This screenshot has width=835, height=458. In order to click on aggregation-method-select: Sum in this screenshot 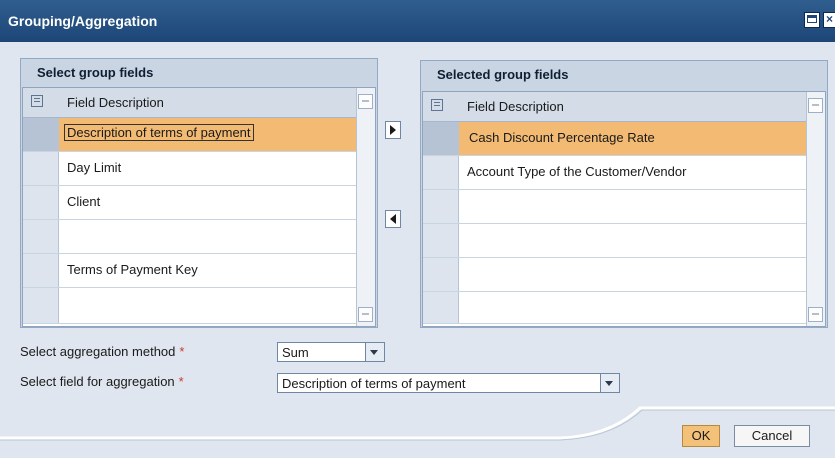, I will do `click(331, 352)`.